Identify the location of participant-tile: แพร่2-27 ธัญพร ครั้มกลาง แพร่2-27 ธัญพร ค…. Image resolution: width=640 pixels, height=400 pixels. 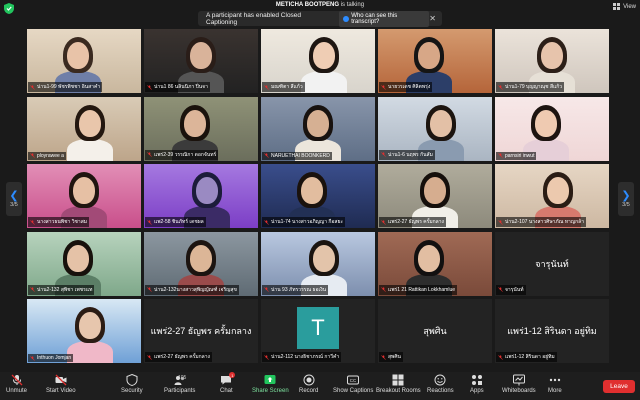
(201, 331).